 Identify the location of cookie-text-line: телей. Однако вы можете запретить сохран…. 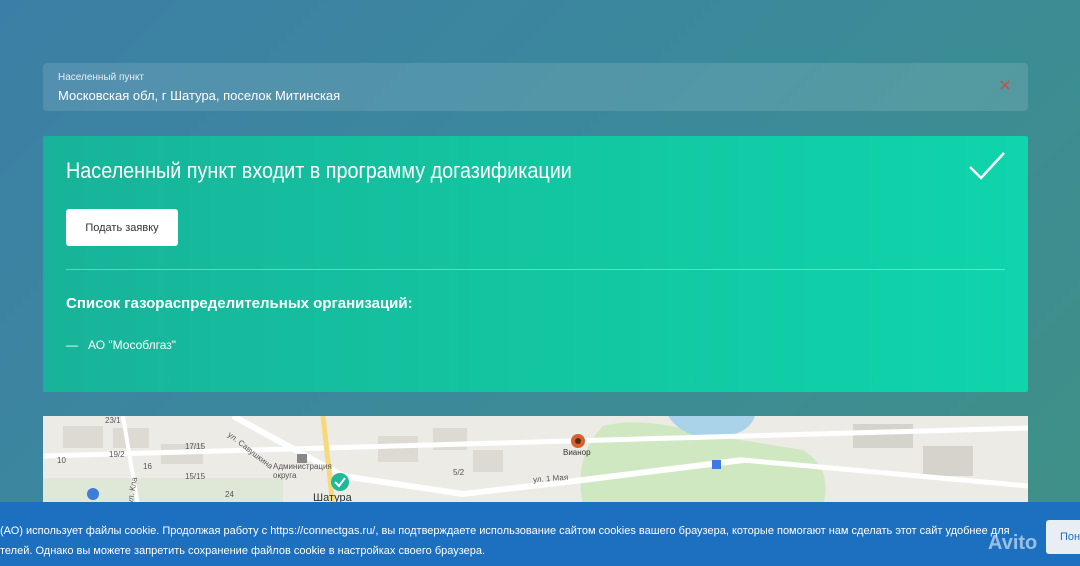
(243, 551).